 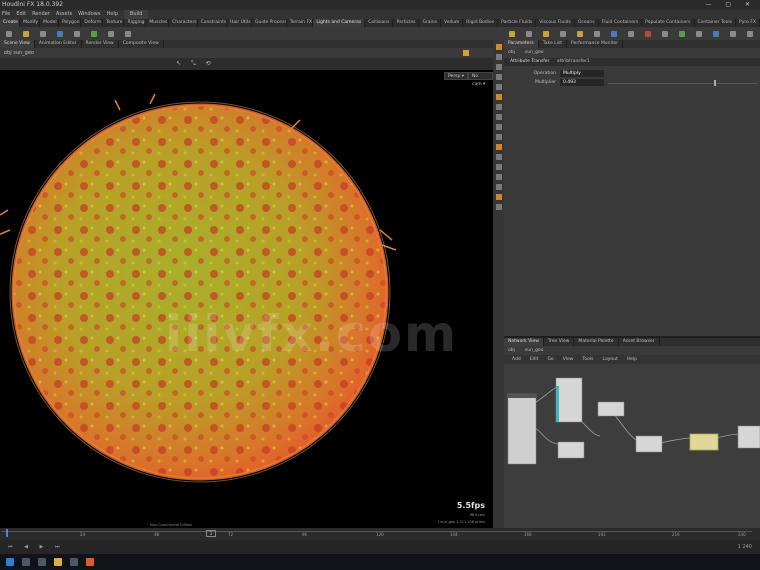 I want to click on persp-menu: Persp ▾, so click(x=456, y=76).